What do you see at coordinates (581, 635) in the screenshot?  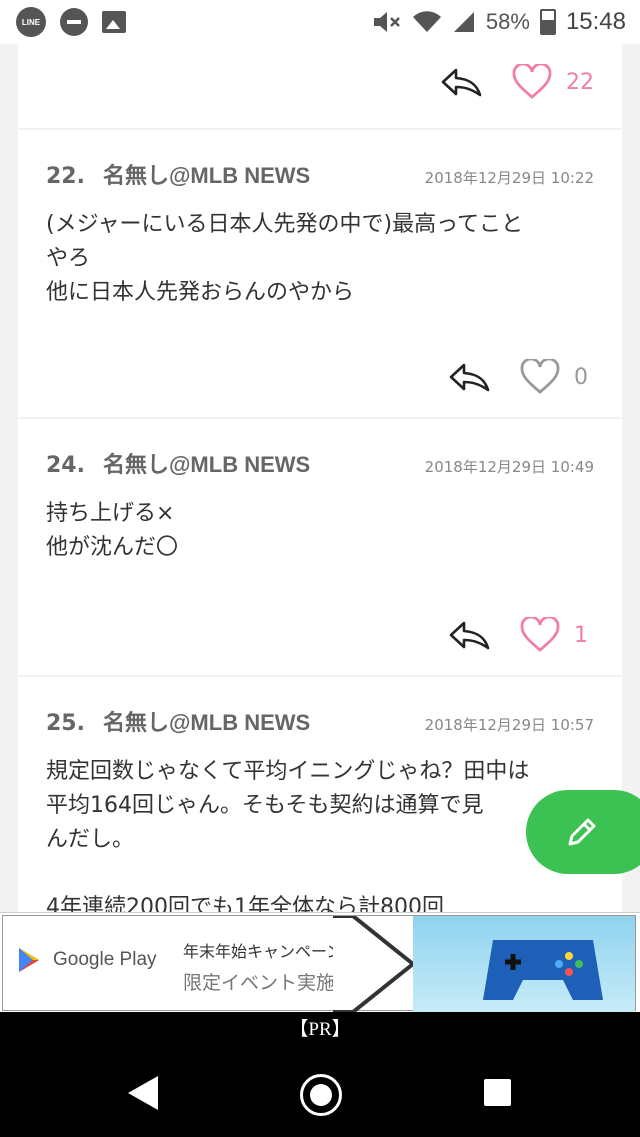 I see `like-count: 1` at bounding box center [581, 635].